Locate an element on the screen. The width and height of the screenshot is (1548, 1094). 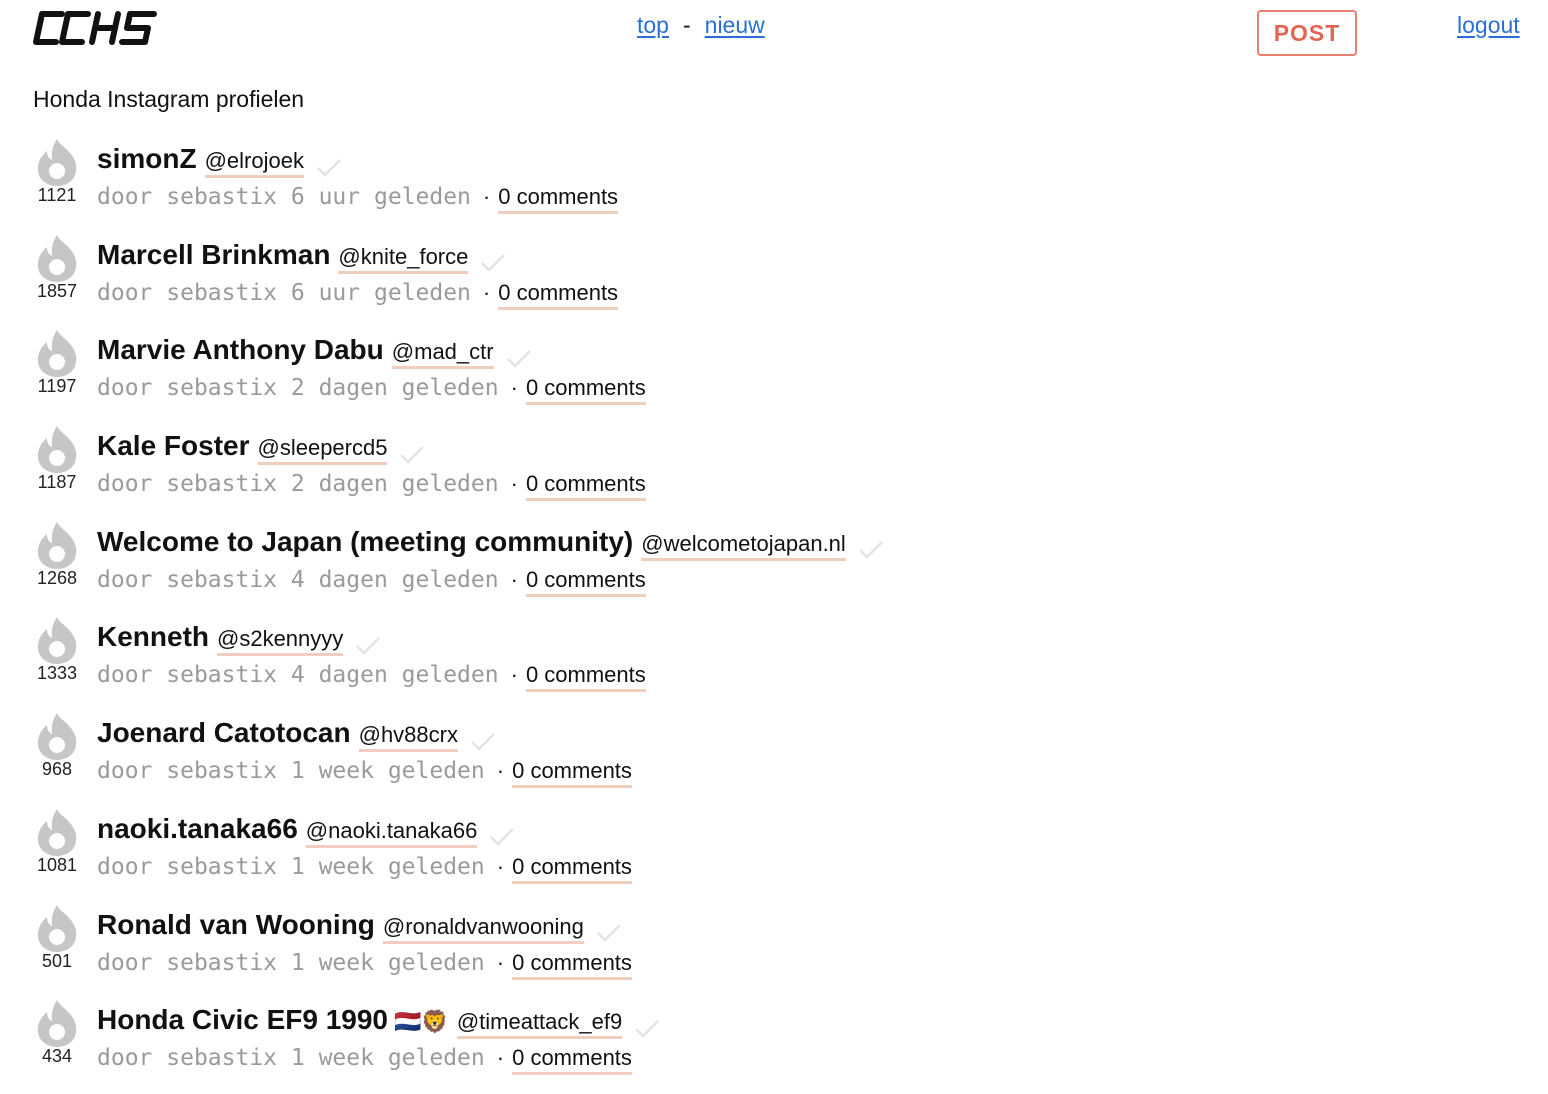
post-title: Kale Foster is located at coordinates (173, 446).